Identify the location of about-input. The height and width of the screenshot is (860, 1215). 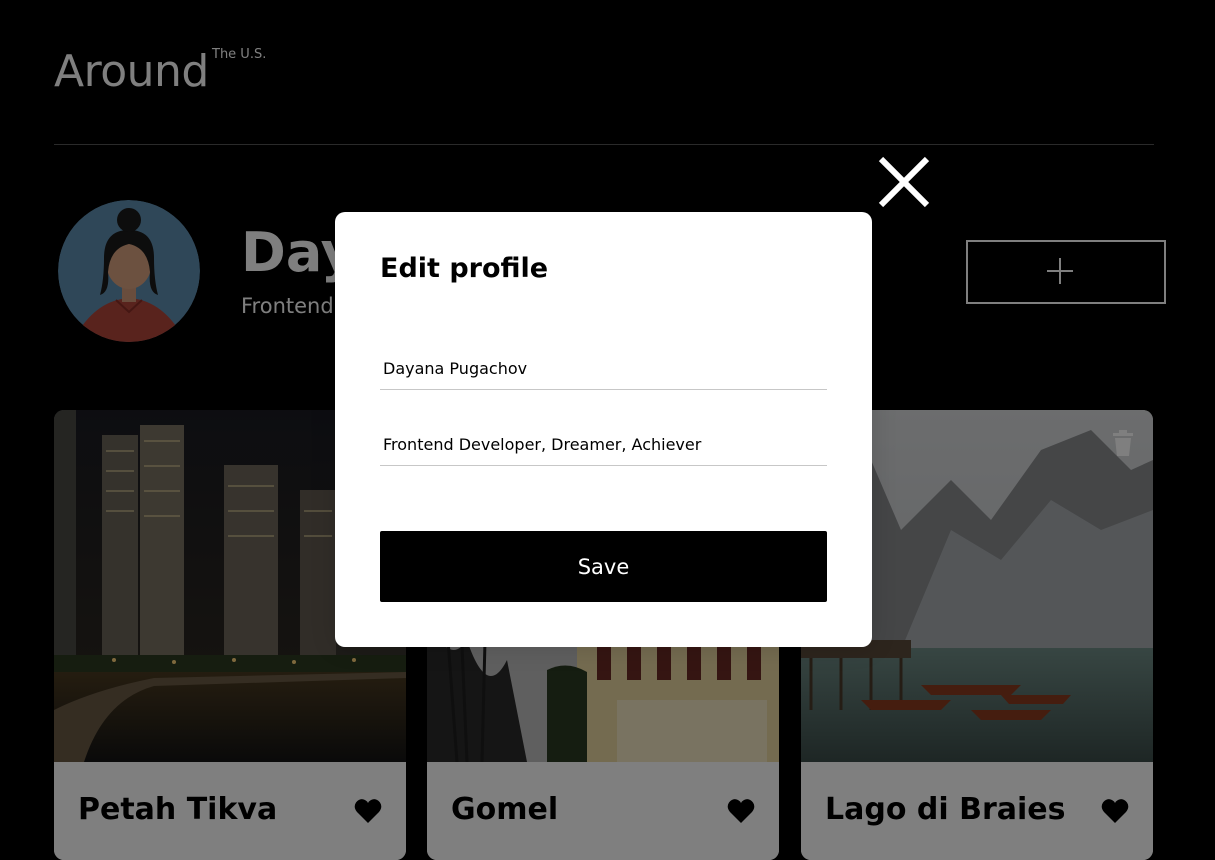
(603, 447).